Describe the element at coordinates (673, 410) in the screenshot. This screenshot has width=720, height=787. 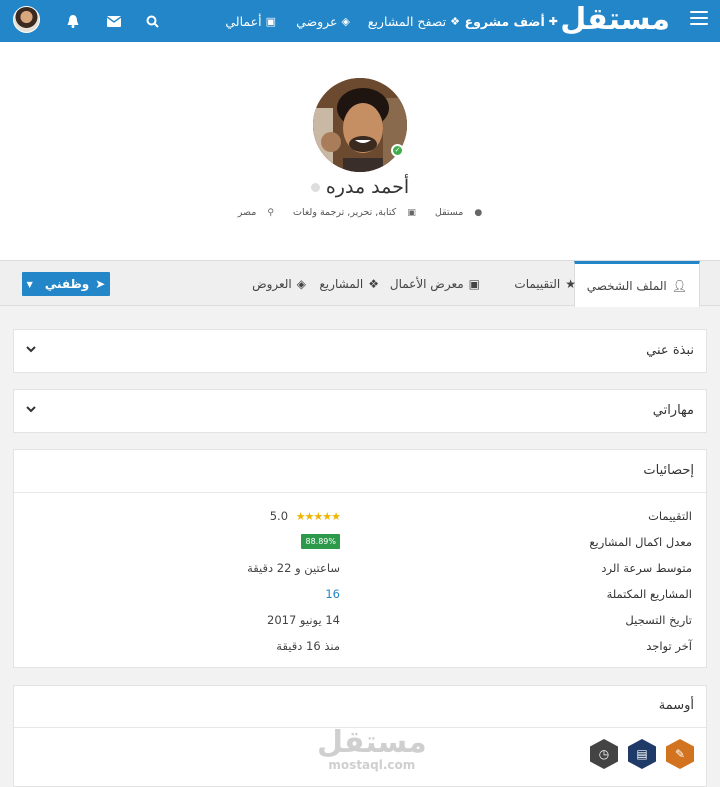
I see `skills-title: مهاراتي` at that location.